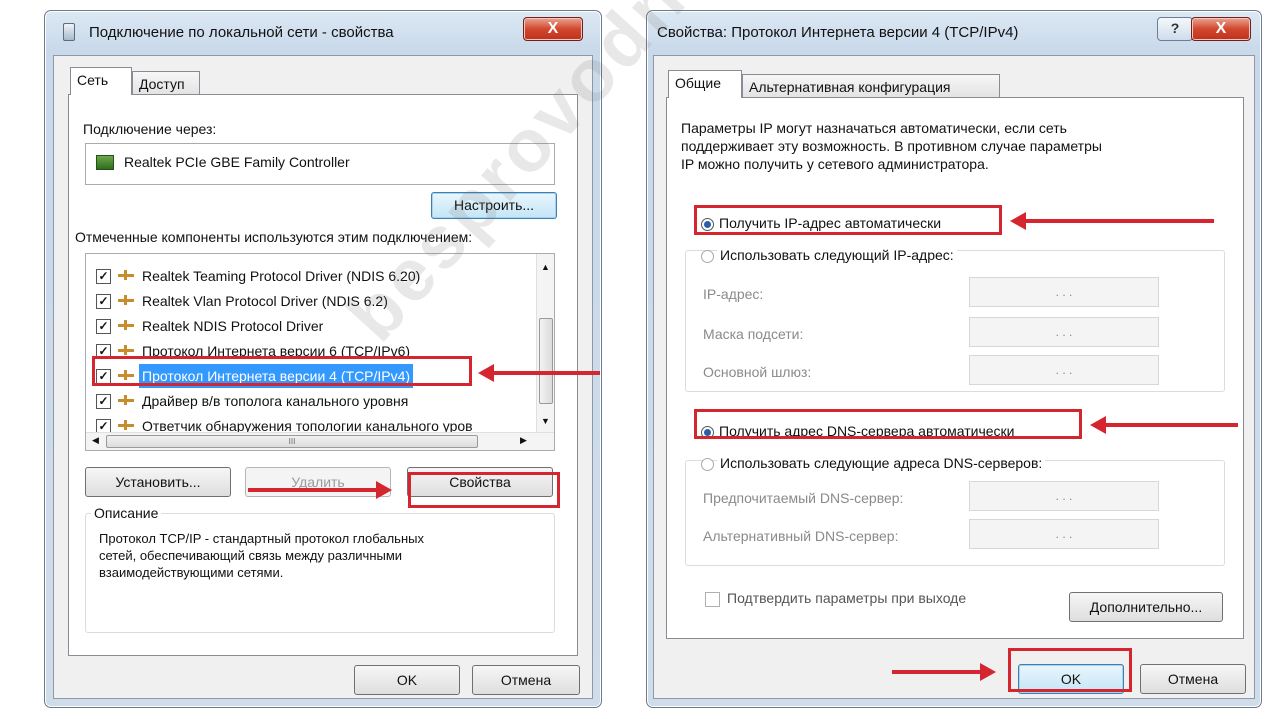 This screenshot has width=1280, height=719. What do you see at coordinates (955, 513) in the screenshot?
I see `dns-settings-group` at bounding box center [955, 513].